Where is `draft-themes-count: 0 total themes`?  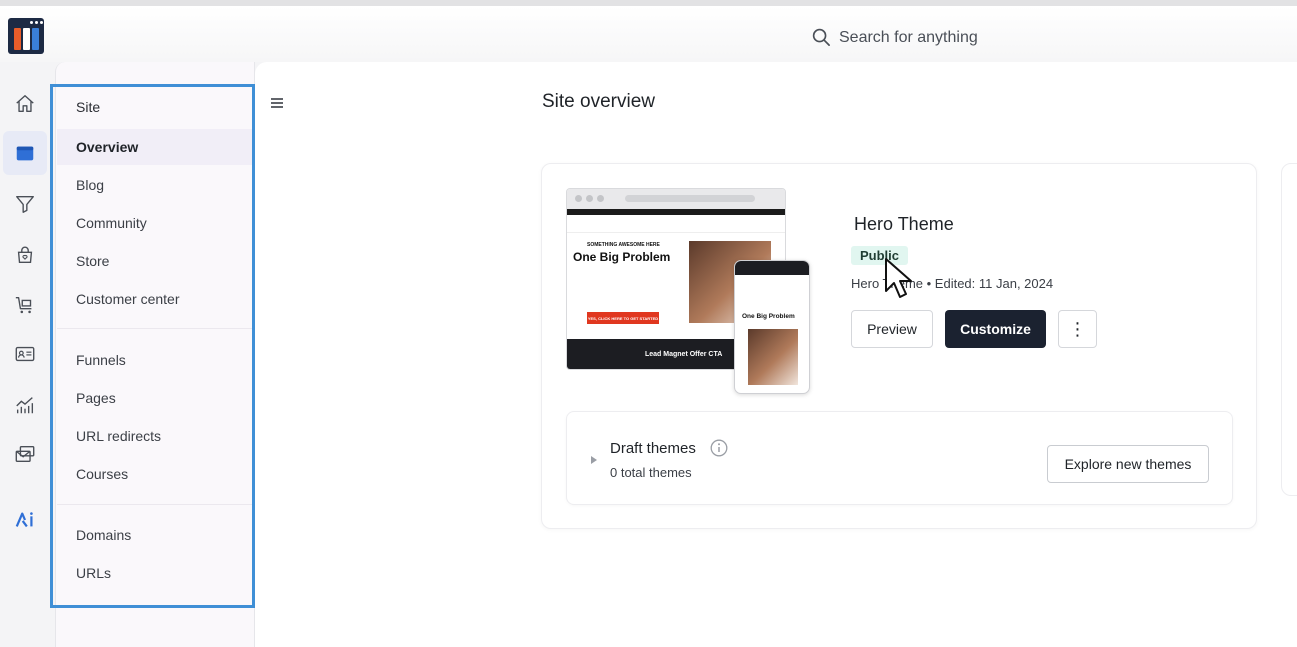
draft-themes-count: 0 total themes is located at coordinates (651, 472).